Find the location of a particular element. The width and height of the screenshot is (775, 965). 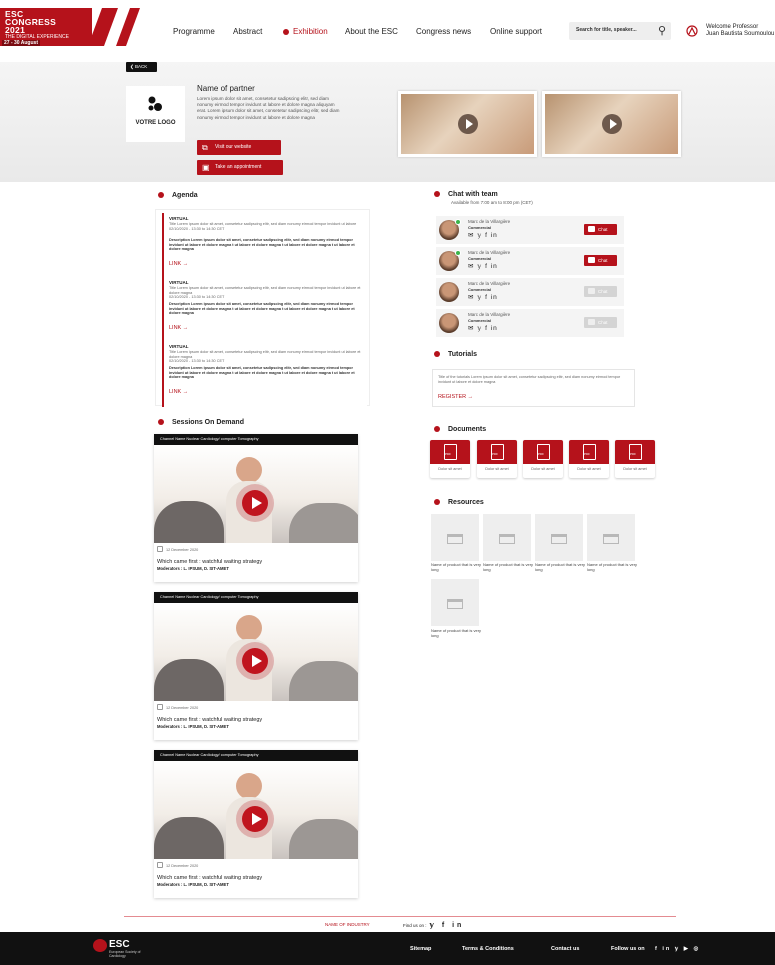

agenda-heading: Agenda is located at coordinates (178, 195).